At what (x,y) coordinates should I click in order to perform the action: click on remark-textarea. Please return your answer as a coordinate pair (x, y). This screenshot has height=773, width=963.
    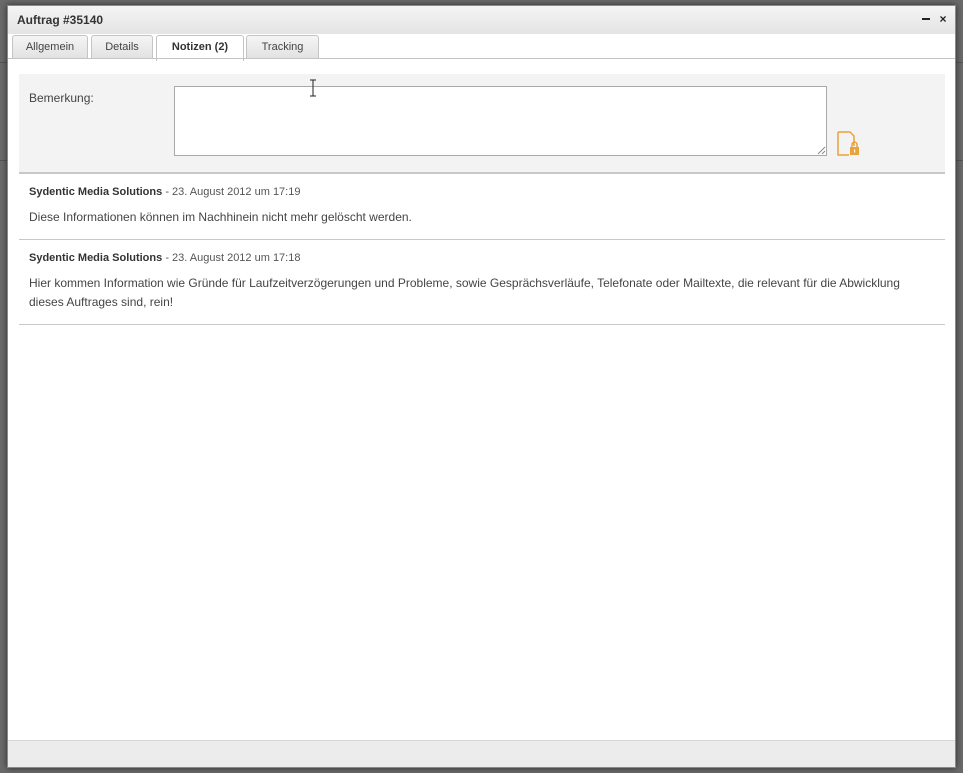
    Looking at the image, I should click on (500, 121).